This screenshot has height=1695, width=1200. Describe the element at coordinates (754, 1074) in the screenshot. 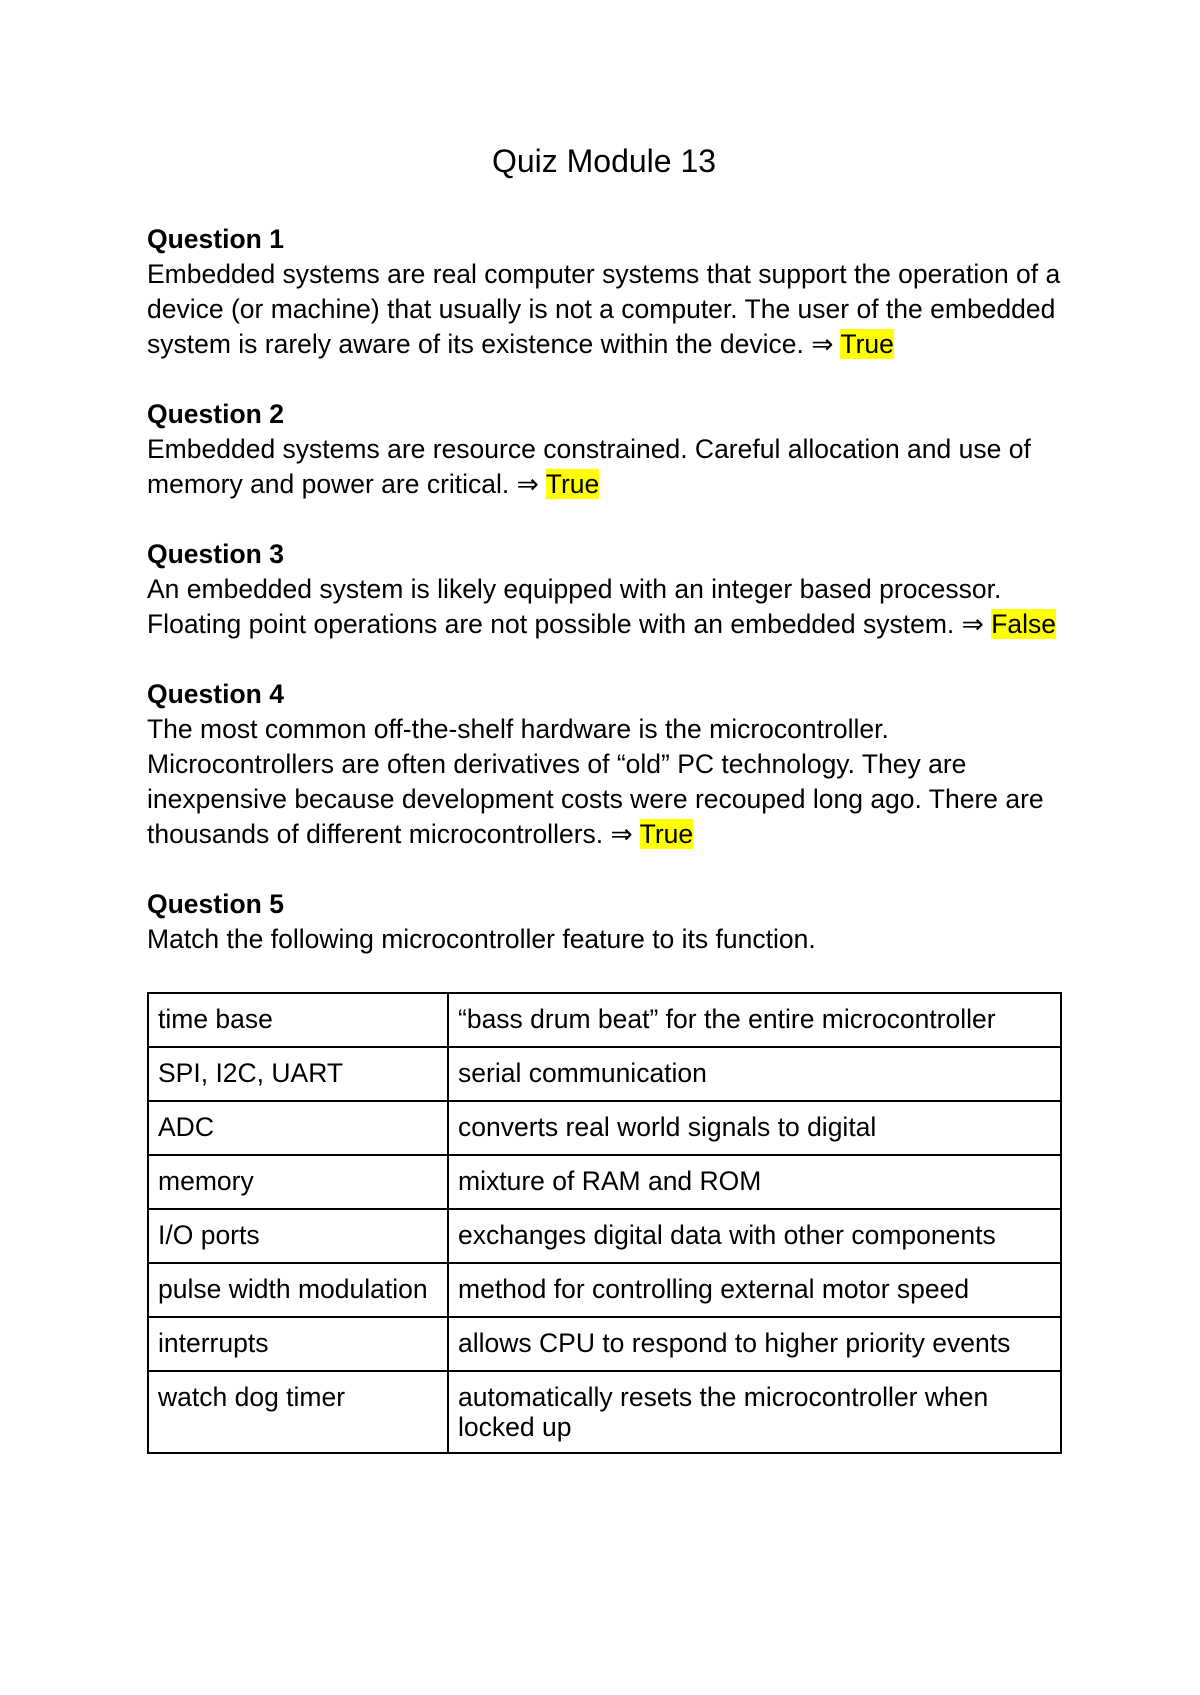

I see `function-cell: serial communication` at that location.